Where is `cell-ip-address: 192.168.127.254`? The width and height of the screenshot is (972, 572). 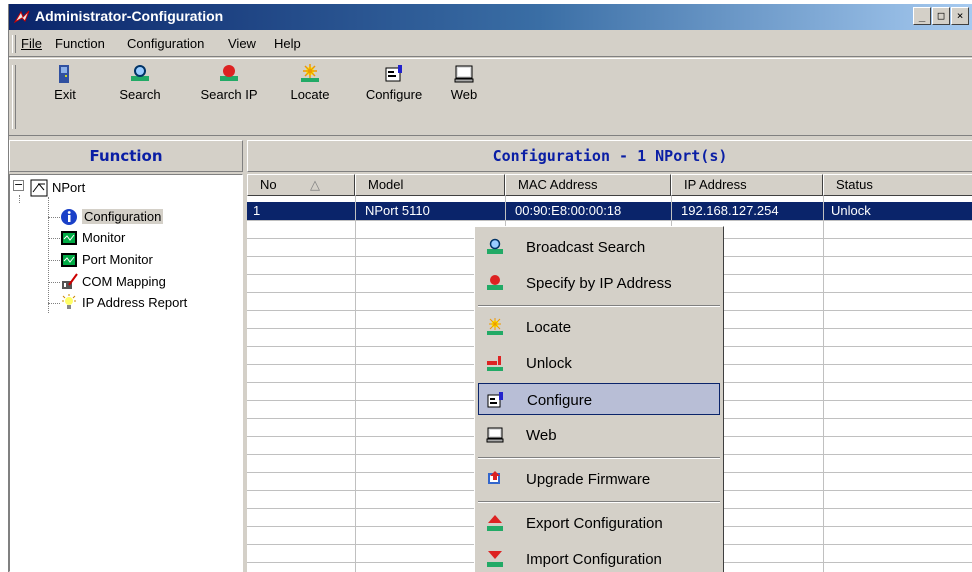 cell-ip-address: 192.168.127.254 is located at coordinates (730, 210).